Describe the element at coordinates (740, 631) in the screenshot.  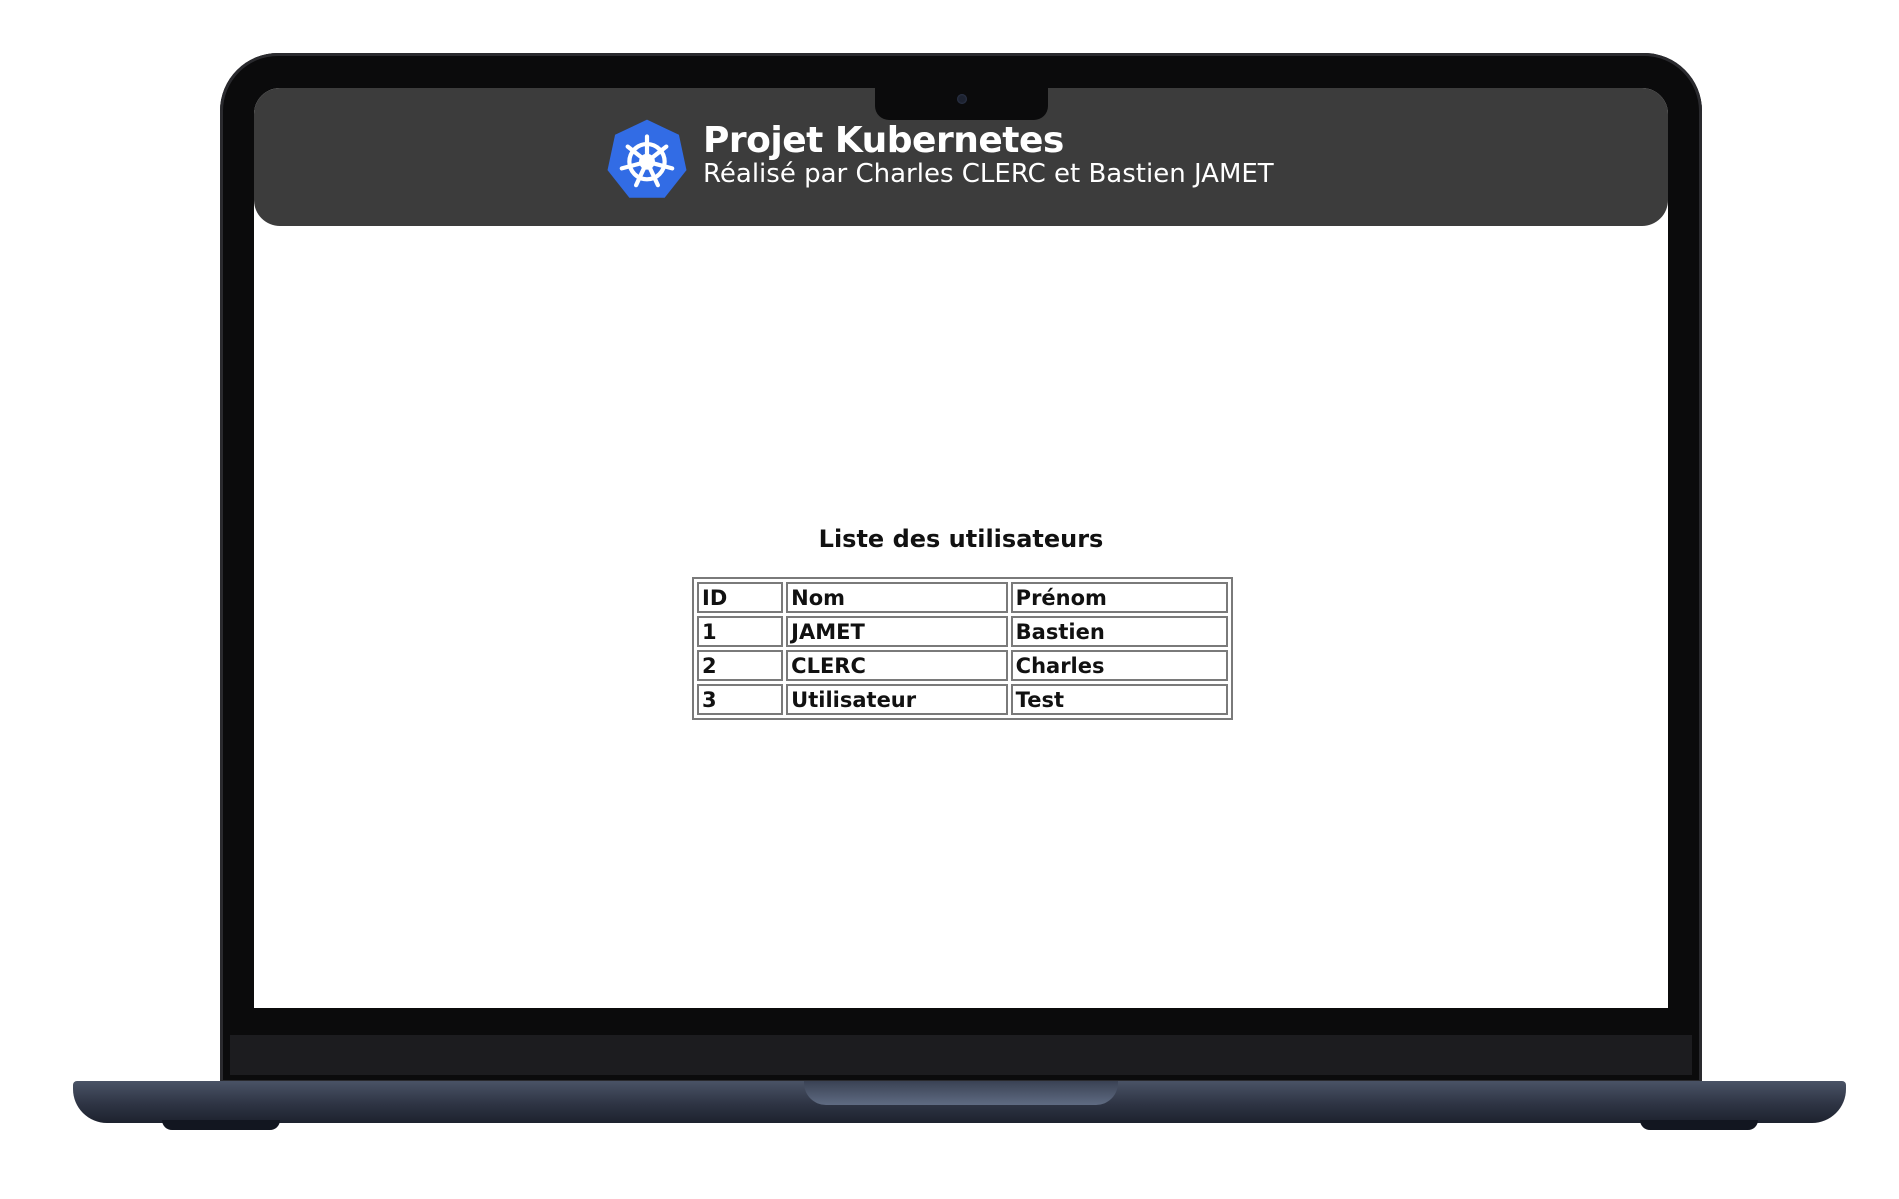
I see `cell-id: 1` at that location.